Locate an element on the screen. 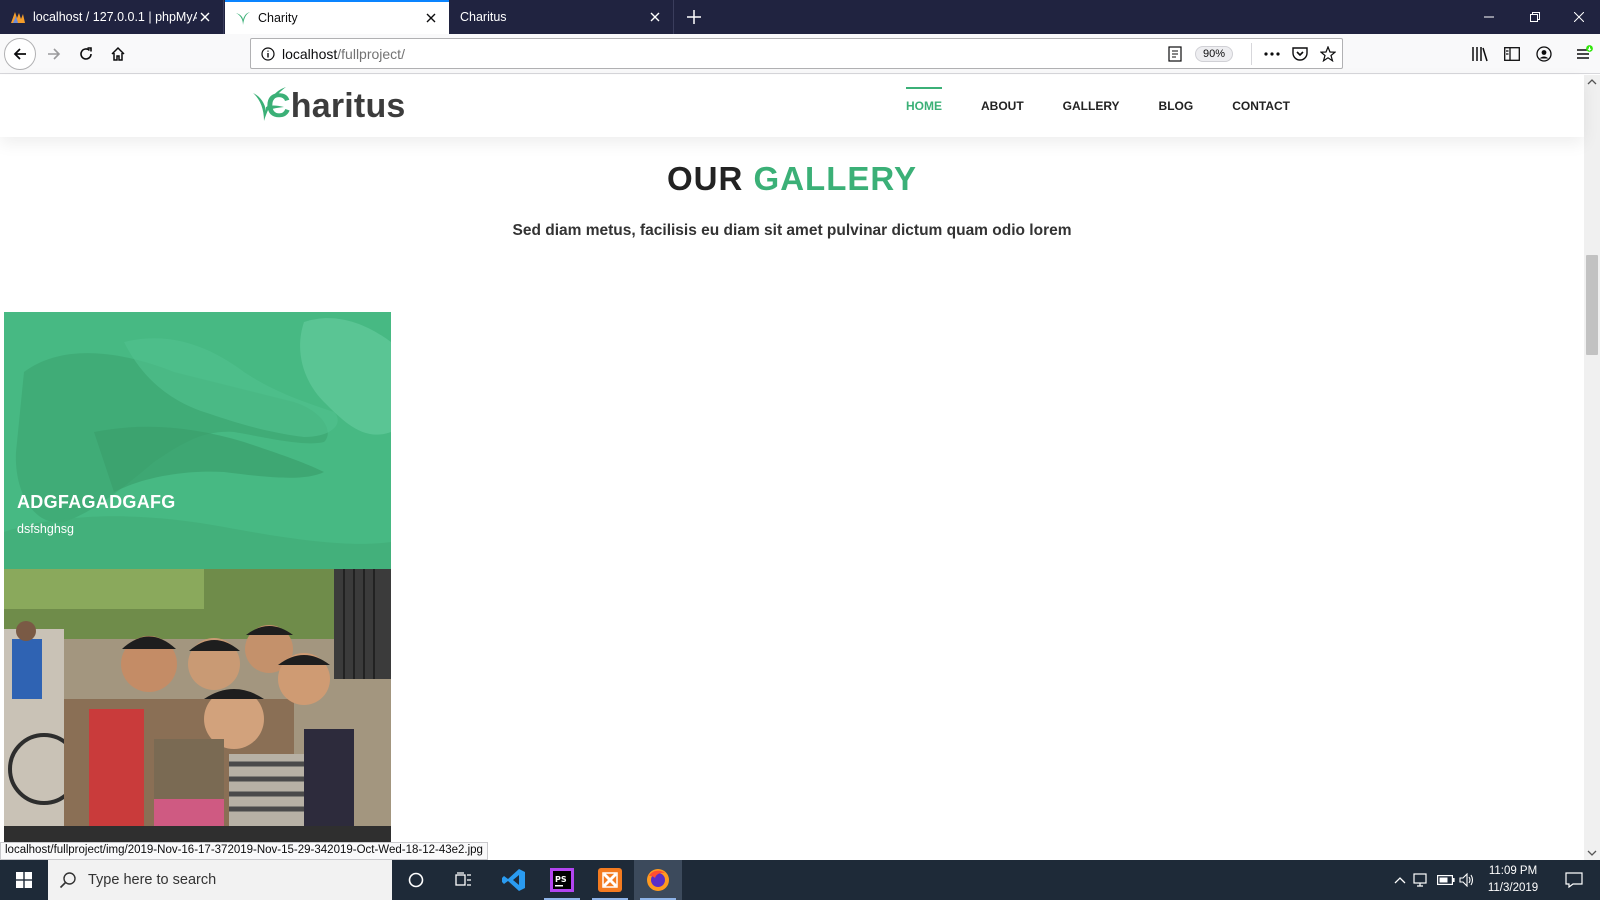  divider is located at coordinates (1251, 53).